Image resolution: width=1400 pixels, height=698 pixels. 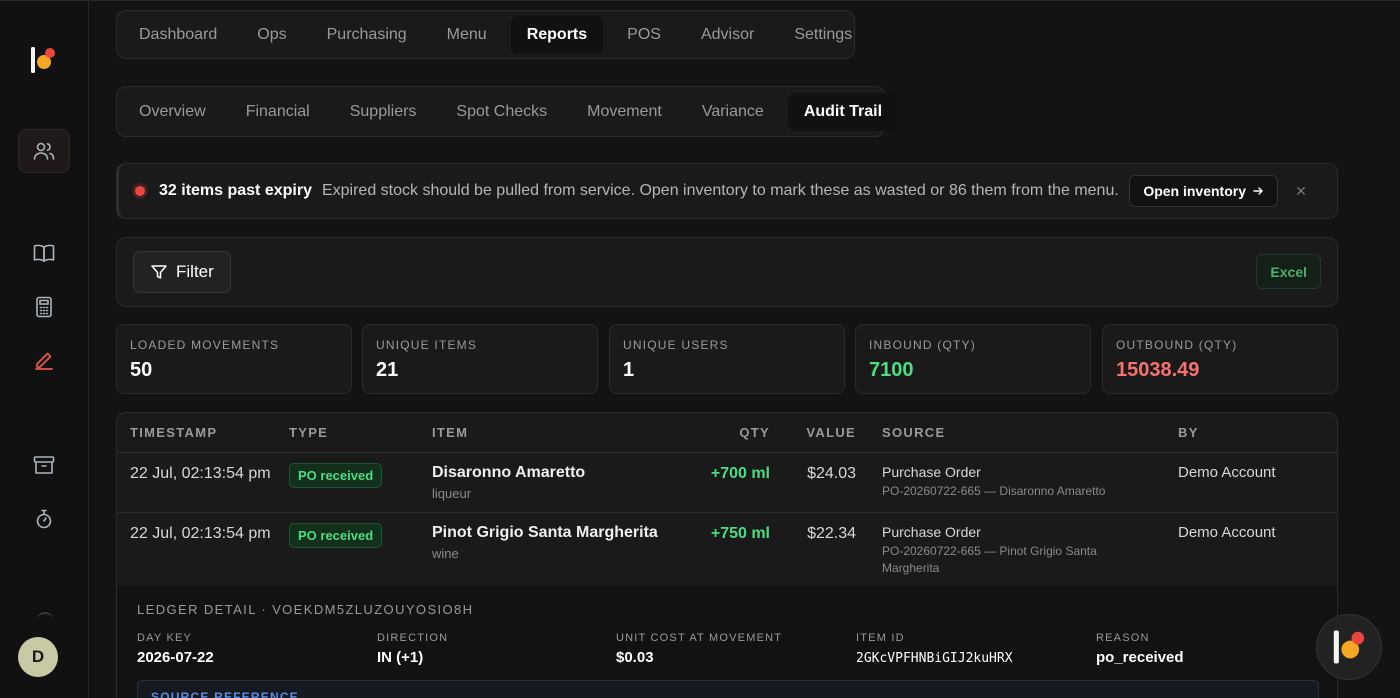 What do you see at coordinates (644, 35) in the screenshot?
I see `tab-pos: POS` at bounding box center [644, 35].